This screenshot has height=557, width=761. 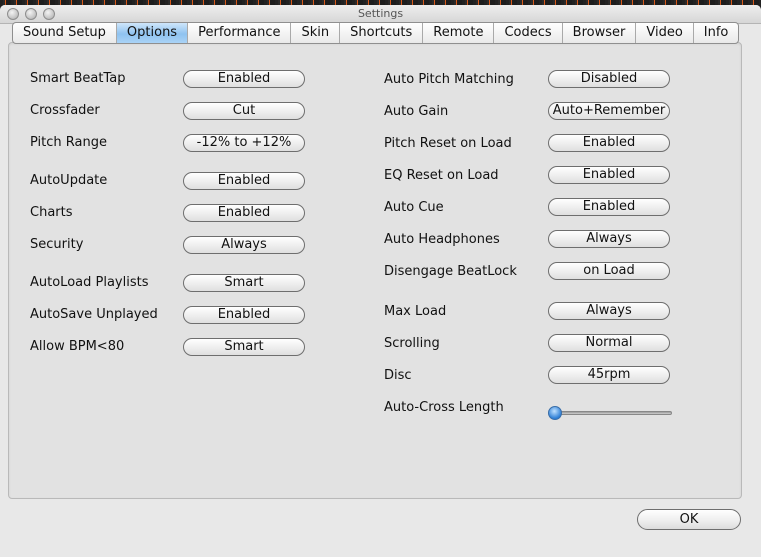 I want to click on label-crossfader: Crossfader, so click(x=65, y=110).